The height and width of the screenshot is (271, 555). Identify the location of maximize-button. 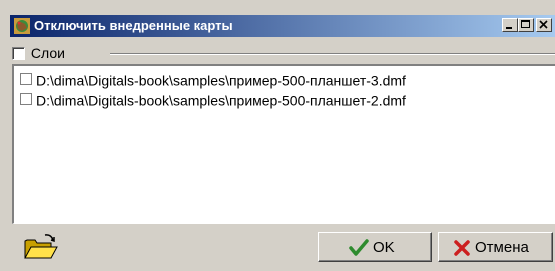
(526, 25).